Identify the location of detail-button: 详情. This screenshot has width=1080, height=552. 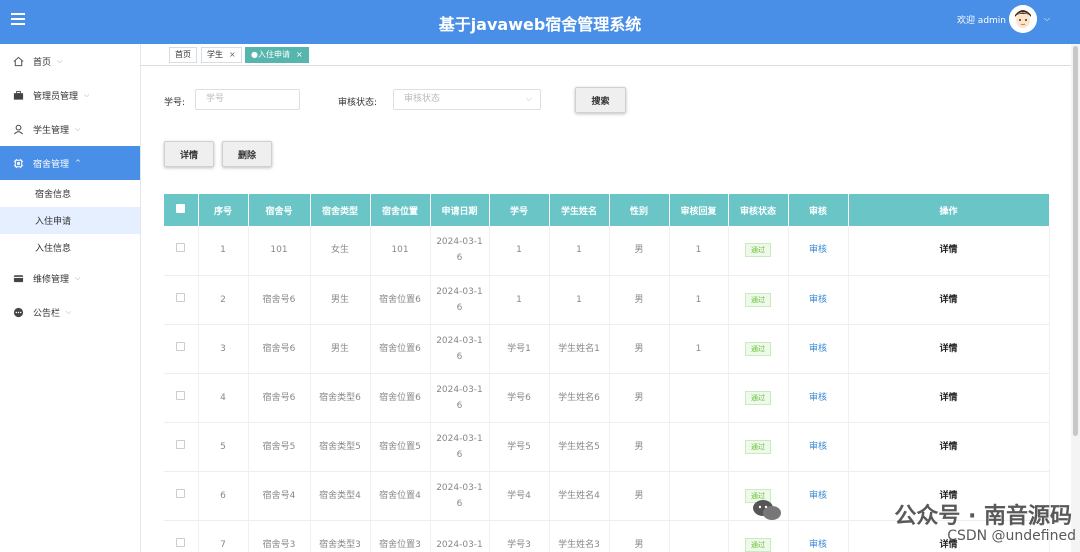
(189, 154).